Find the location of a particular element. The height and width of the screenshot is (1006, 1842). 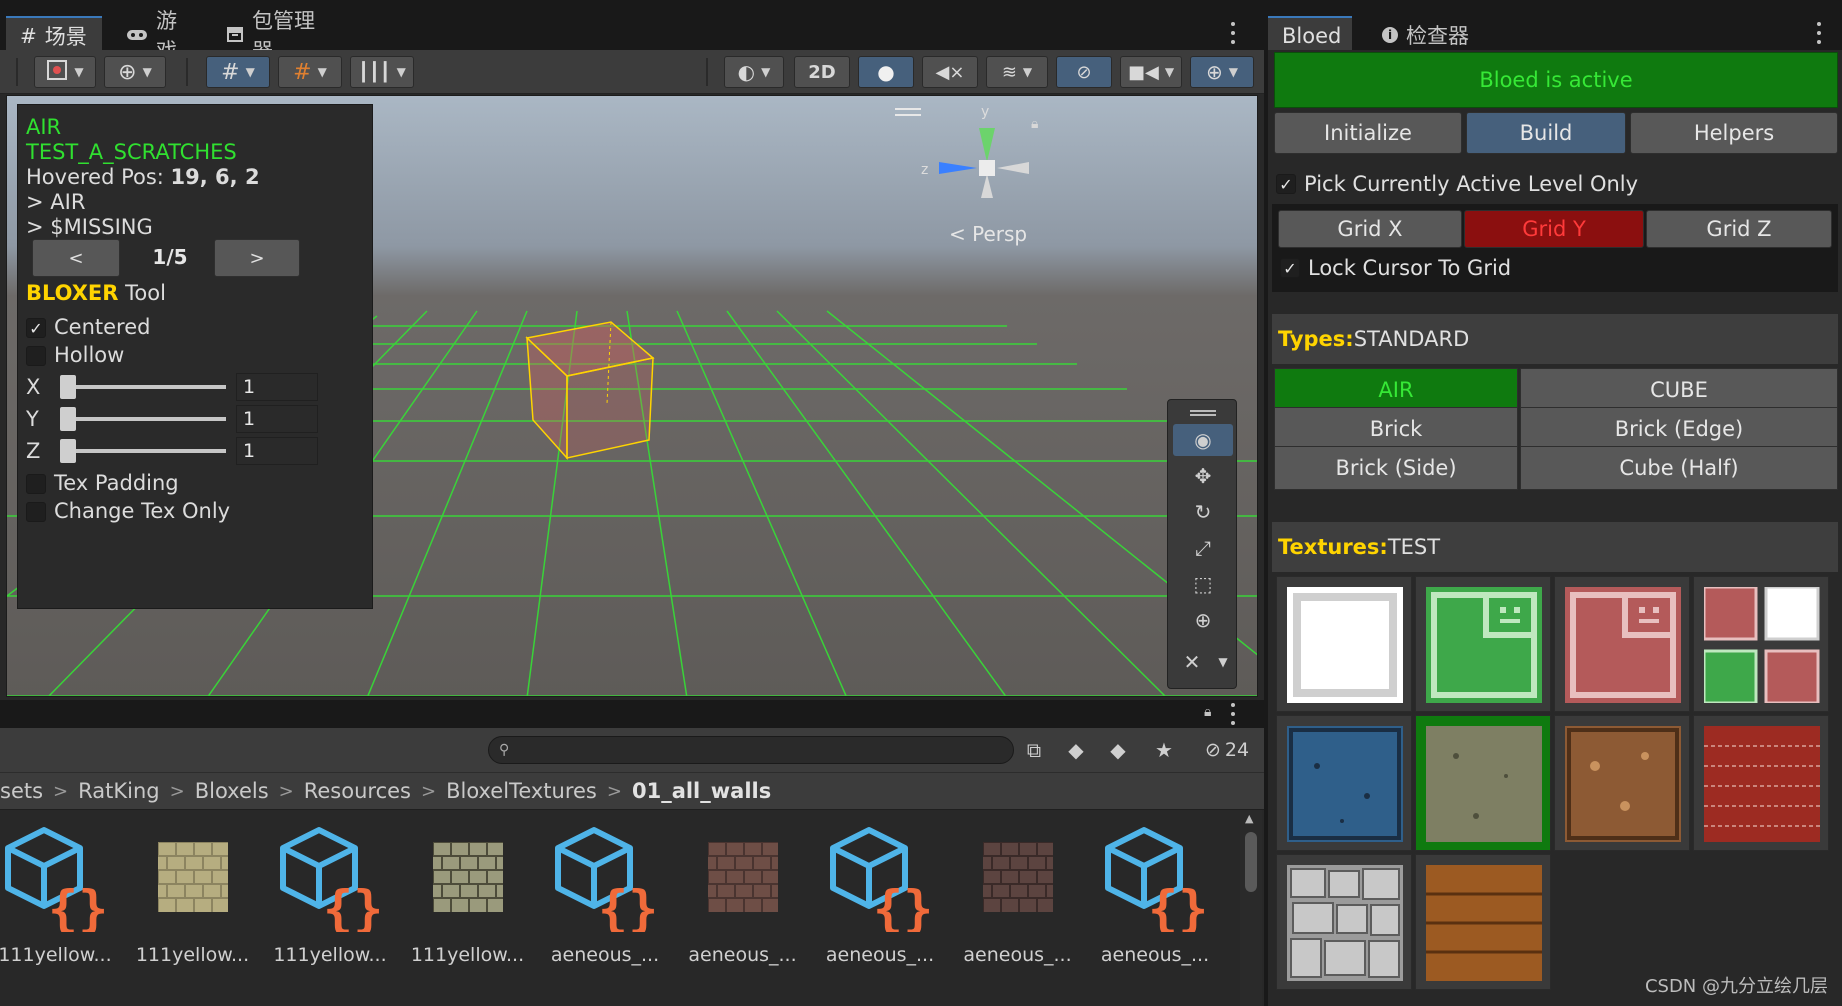

pick-active-level-toggle: ✓ Pick Currently Active Level Only is located at coordinates (1457, 184).